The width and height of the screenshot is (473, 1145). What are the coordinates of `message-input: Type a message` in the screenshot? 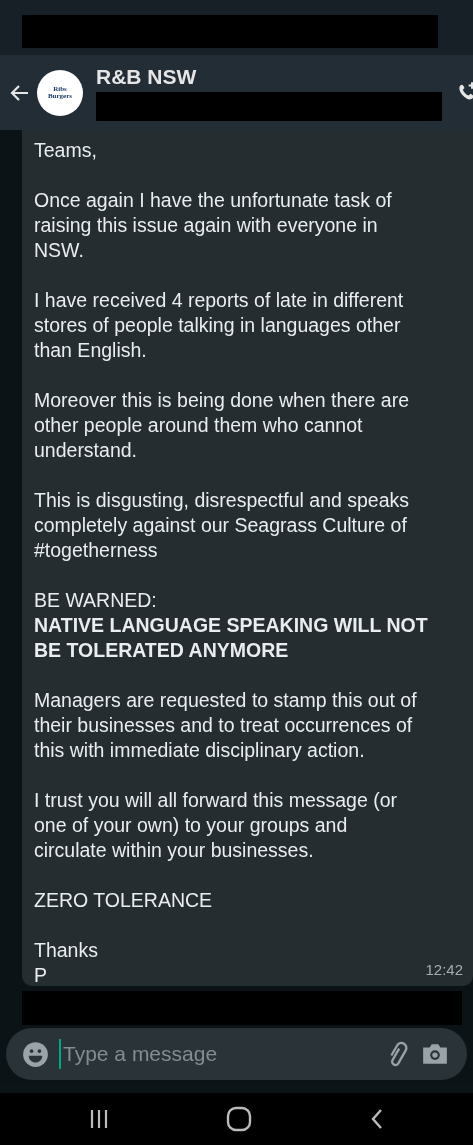 It's located at (236, 1054).